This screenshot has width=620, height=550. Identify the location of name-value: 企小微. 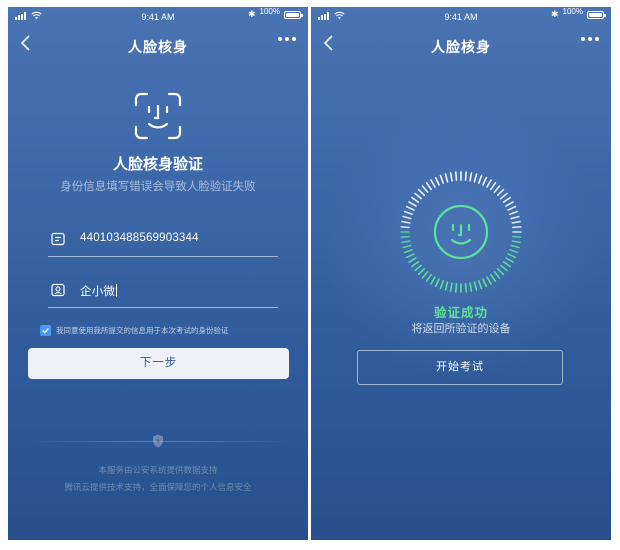
(98, 292).